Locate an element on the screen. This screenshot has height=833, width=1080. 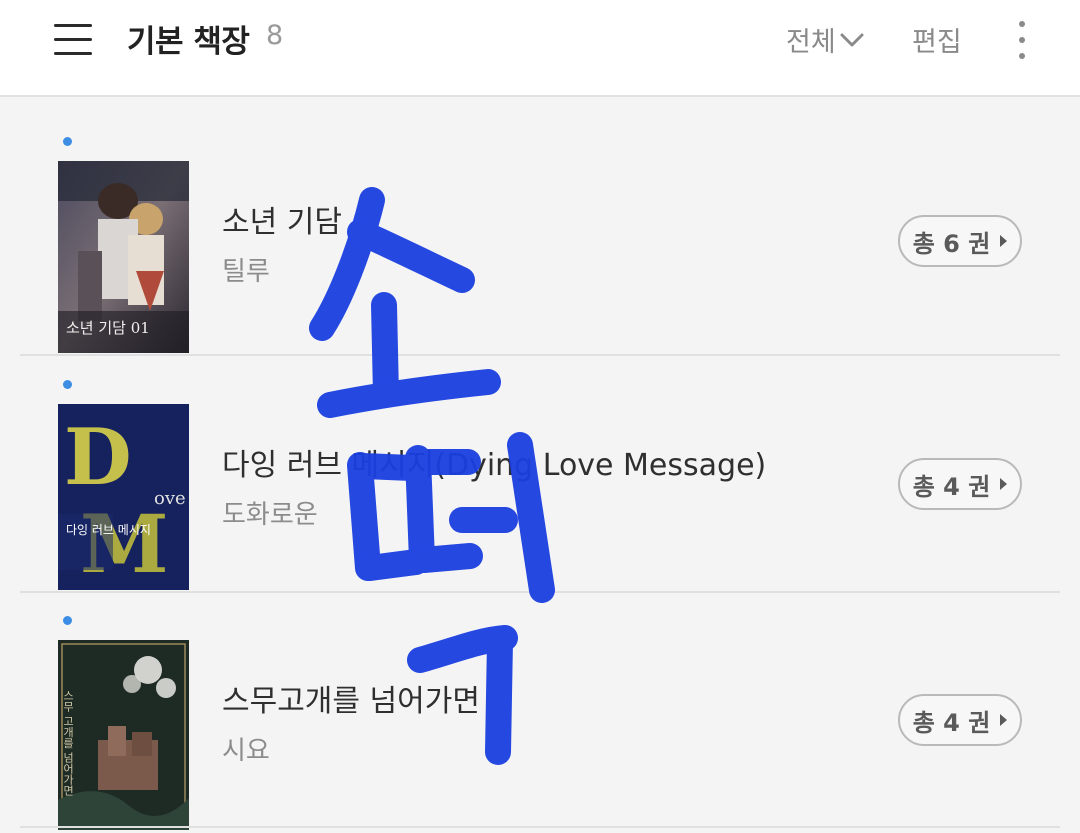
cover-art-1: 소년 기담 01 is located at coordinates (123, 257).